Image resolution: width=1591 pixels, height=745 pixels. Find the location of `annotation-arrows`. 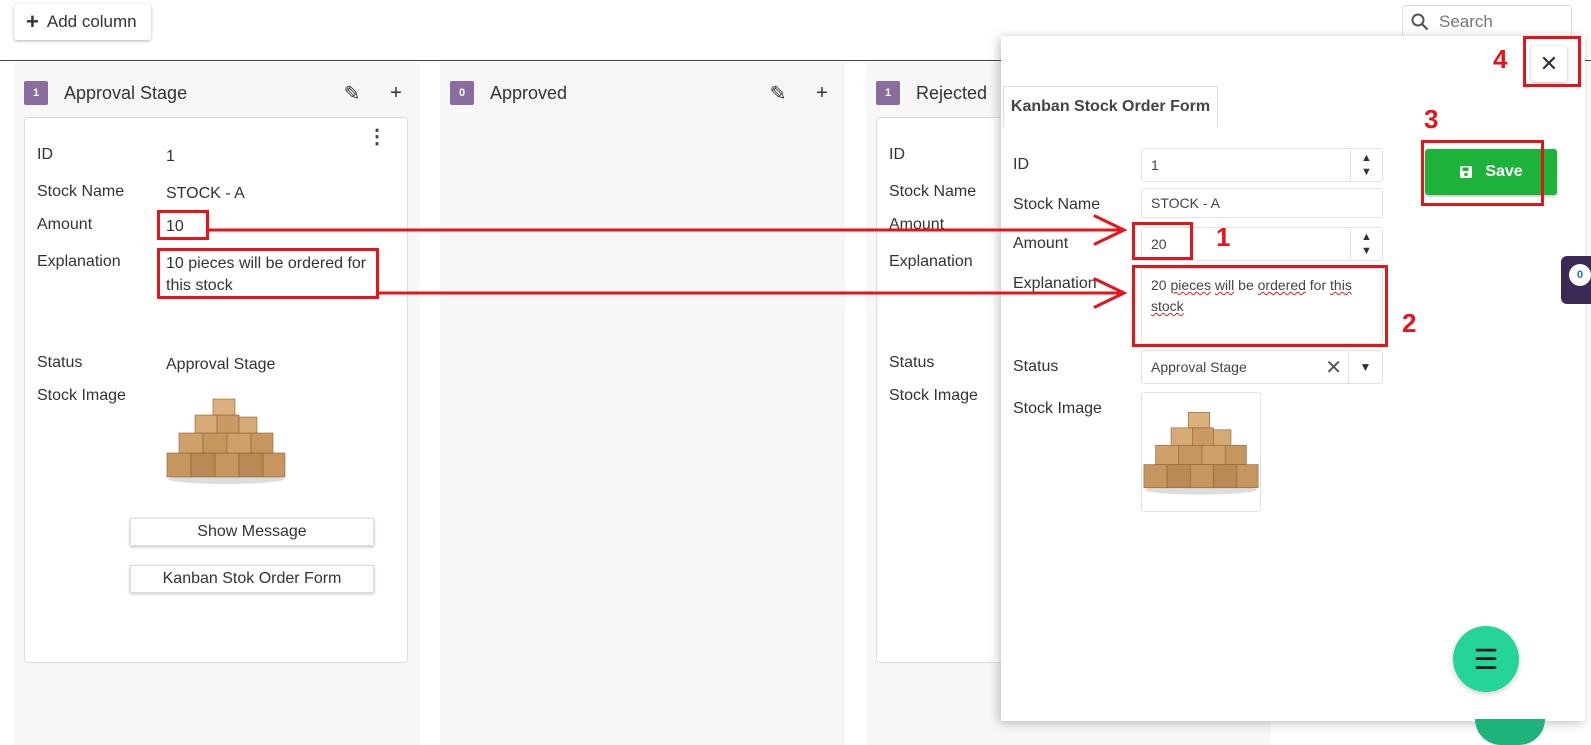

annotation-arrows is located at coordinates (667, 261).